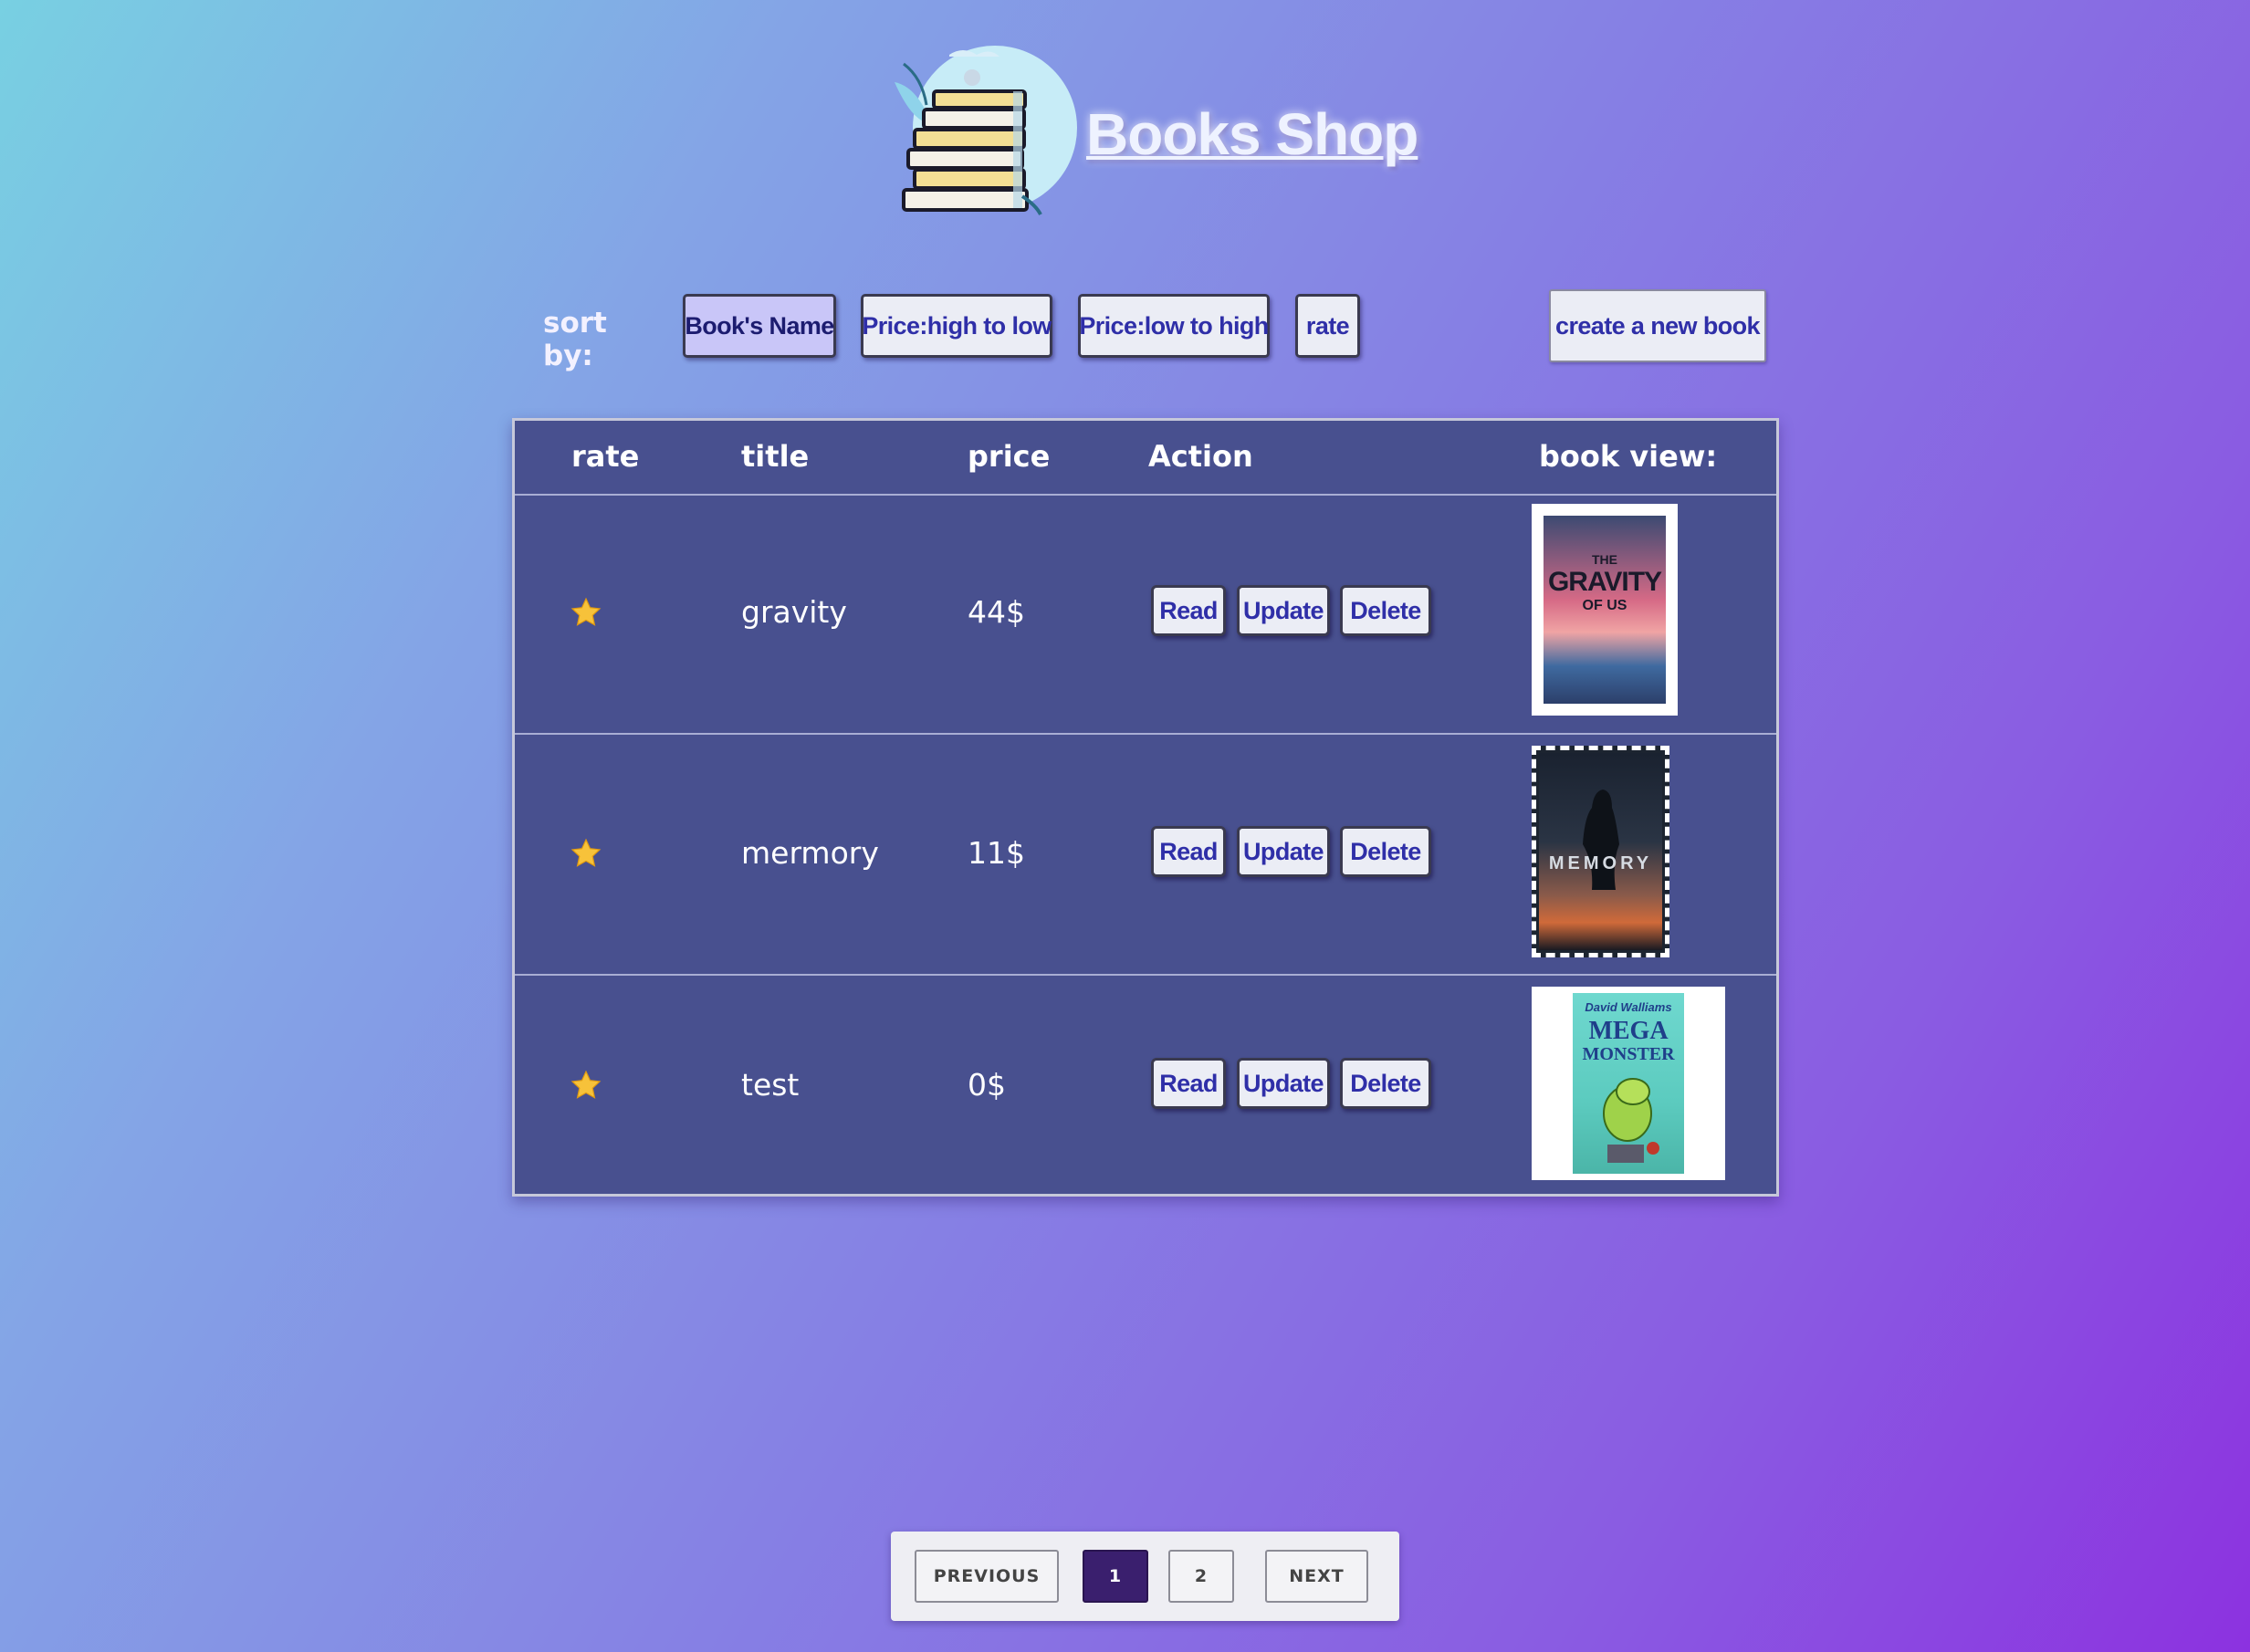  Describe the element at coordinates (1328, 326) in the screenshot. I see `sort-rate-button: rate` at that location.